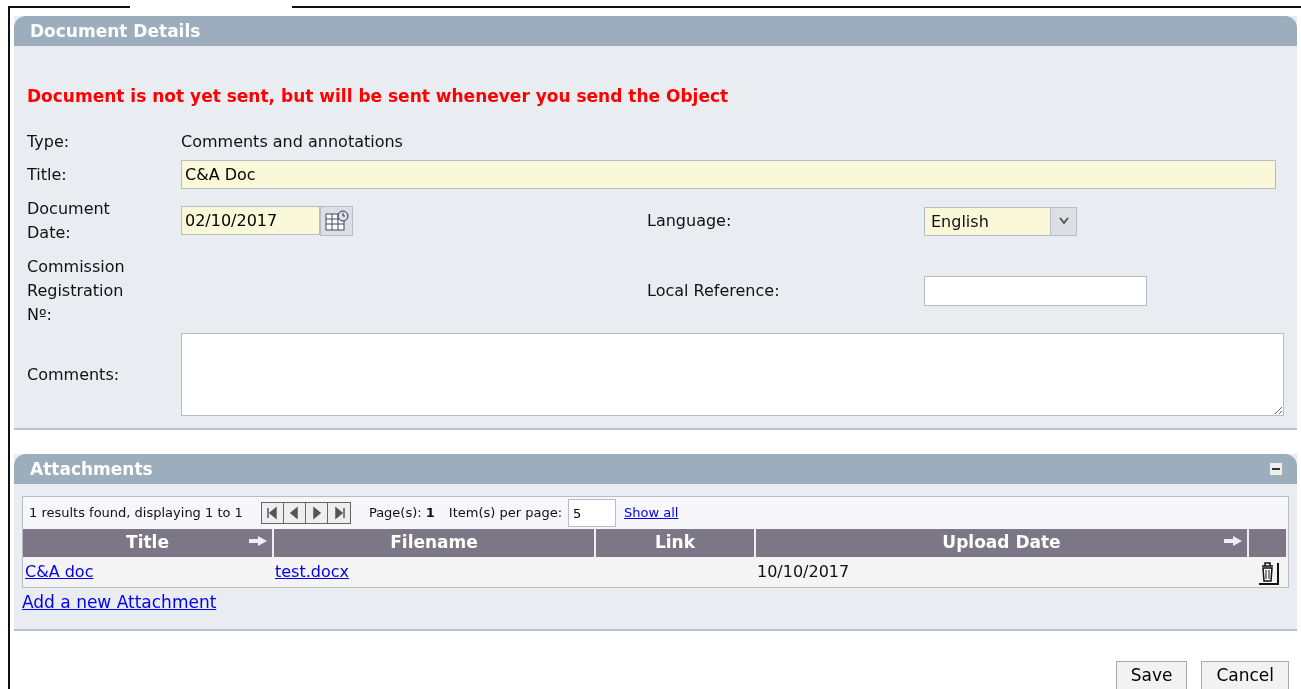 The width and height of the screenshot is (1301, 689). What do you see at coordinates (69, 221) in the screenshot?
I see `field-label: Document Date:` at bounding box center [69, 221].